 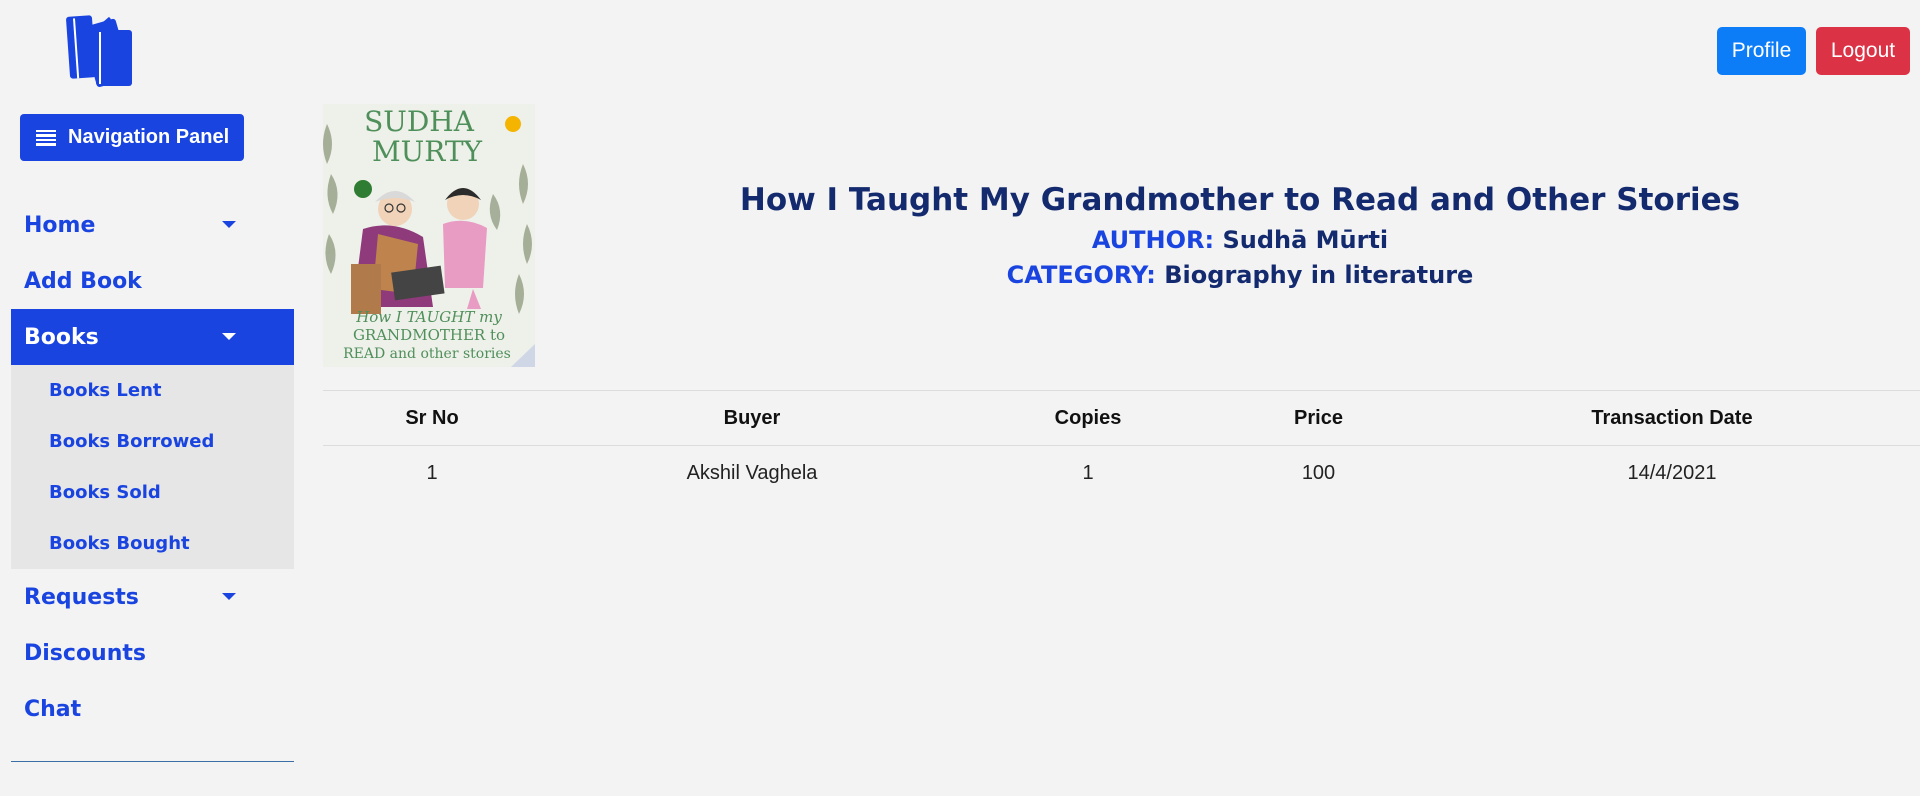 What do you see at coordinates (132, 441) in the screenshot?
I see `submenu-item-label: Books Borrowed` at bounding box center [132, 441].